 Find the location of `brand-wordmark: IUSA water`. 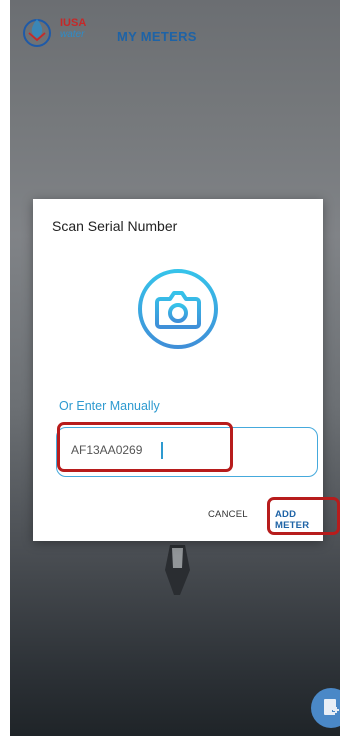

brand-wordmark: IUSA water is located at coordinates (73, 29).